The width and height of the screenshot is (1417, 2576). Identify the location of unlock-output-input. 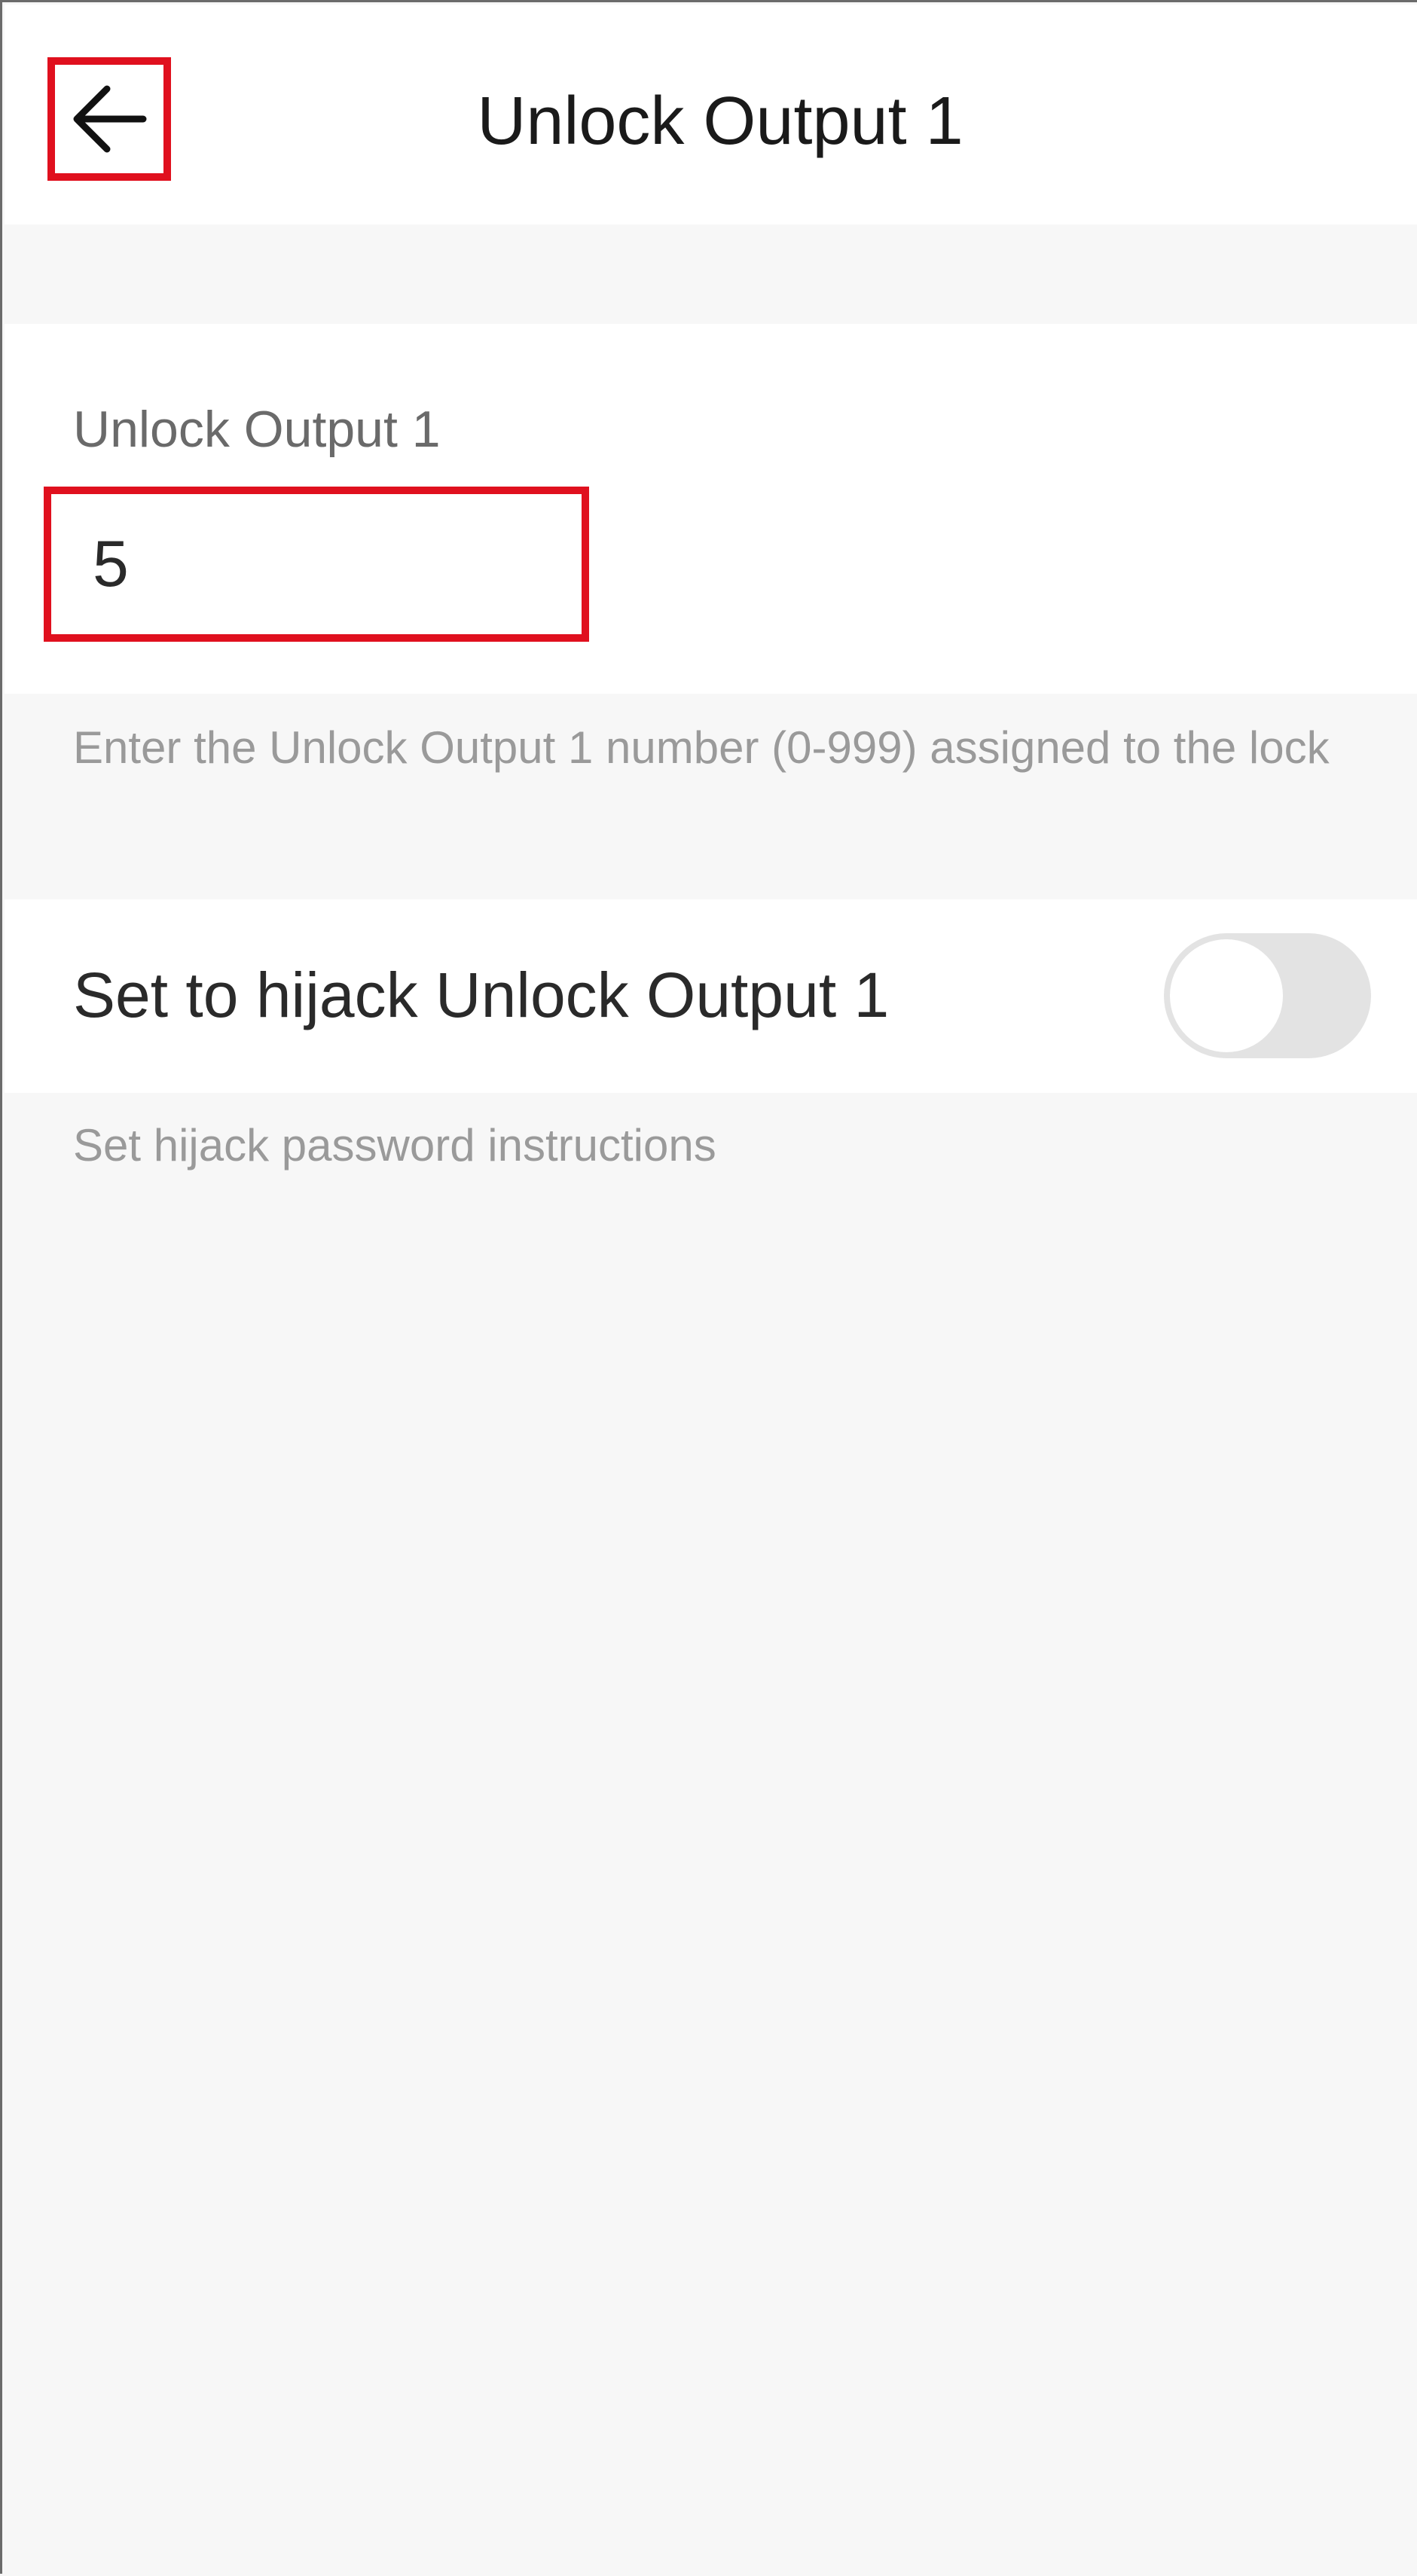
(311, 564).